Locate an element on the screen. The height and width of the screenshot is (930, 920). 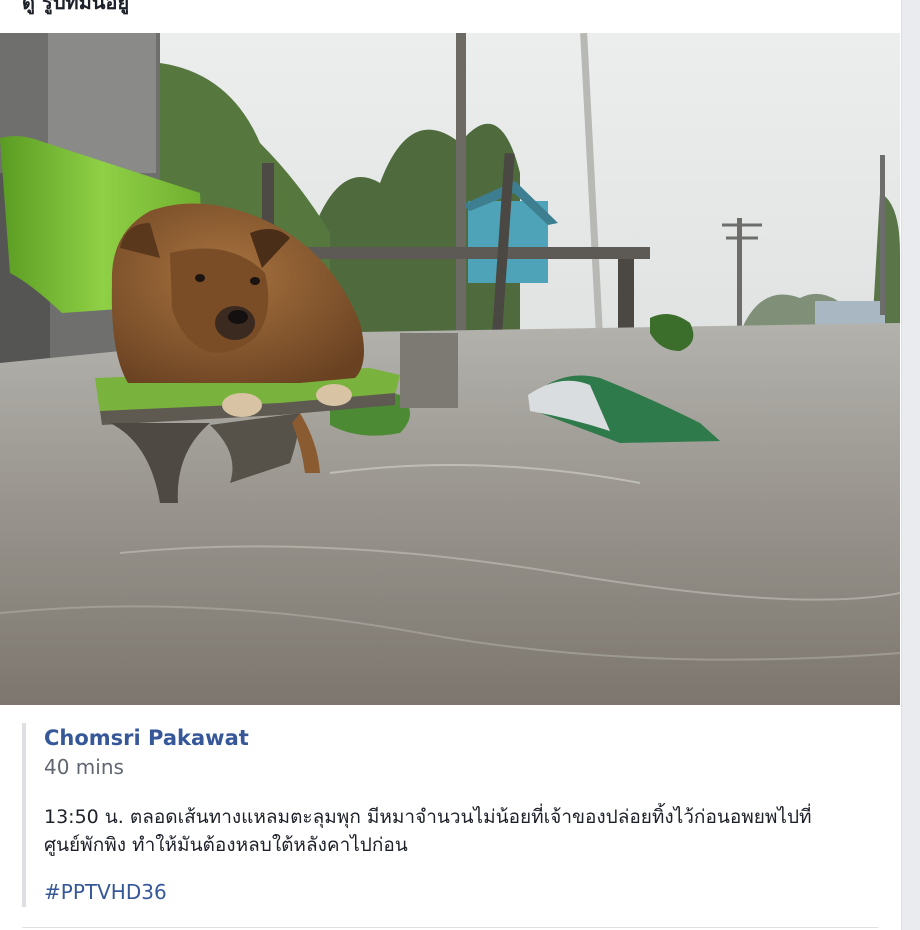
railing is located at coordinates (475, 253).